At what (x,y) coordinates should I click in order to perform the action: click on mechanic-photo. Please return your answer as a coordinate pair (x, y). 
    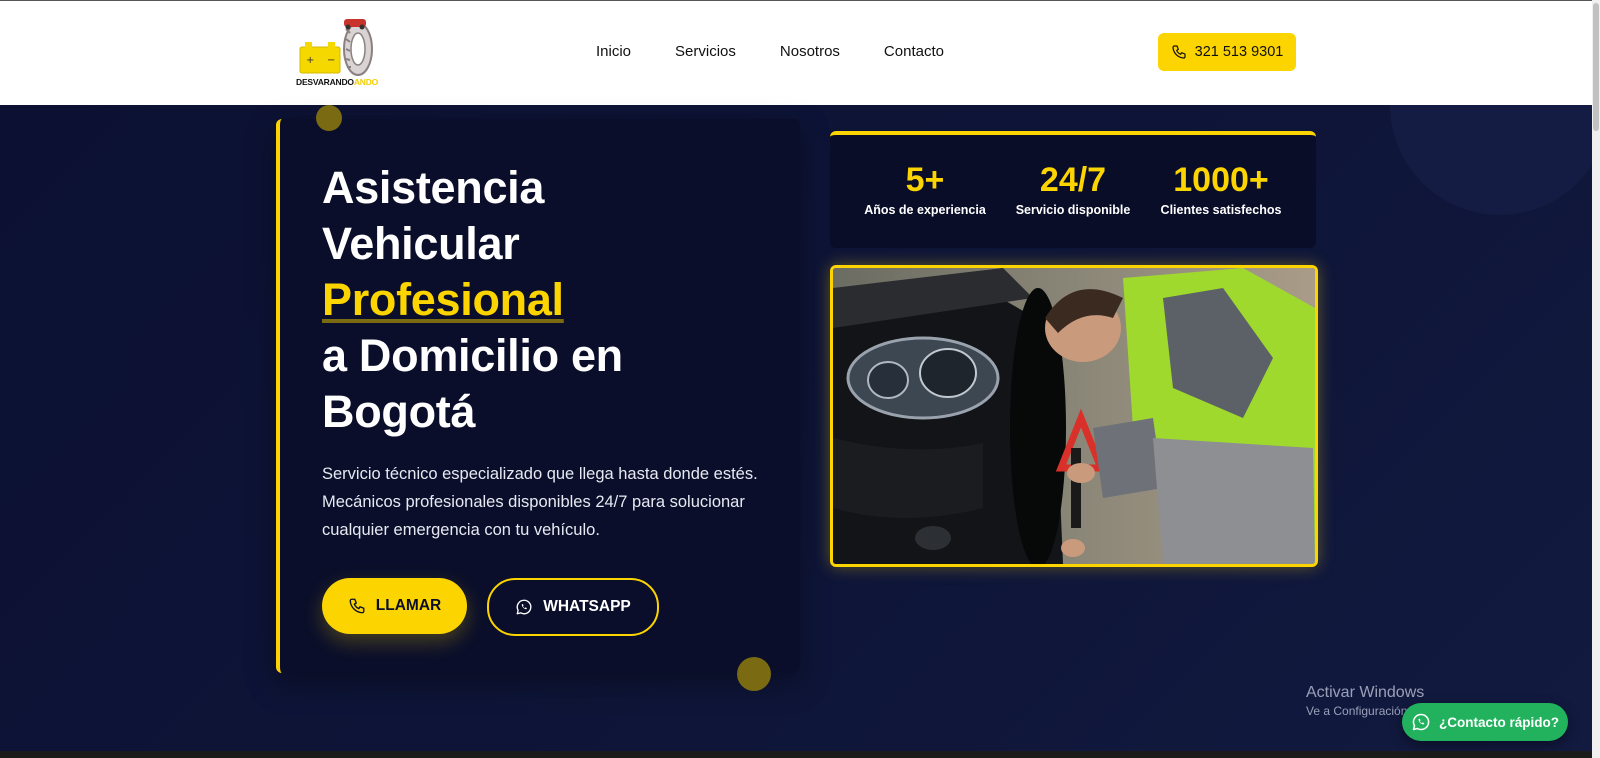
    Looking at the image, I should click on (1074, 416).